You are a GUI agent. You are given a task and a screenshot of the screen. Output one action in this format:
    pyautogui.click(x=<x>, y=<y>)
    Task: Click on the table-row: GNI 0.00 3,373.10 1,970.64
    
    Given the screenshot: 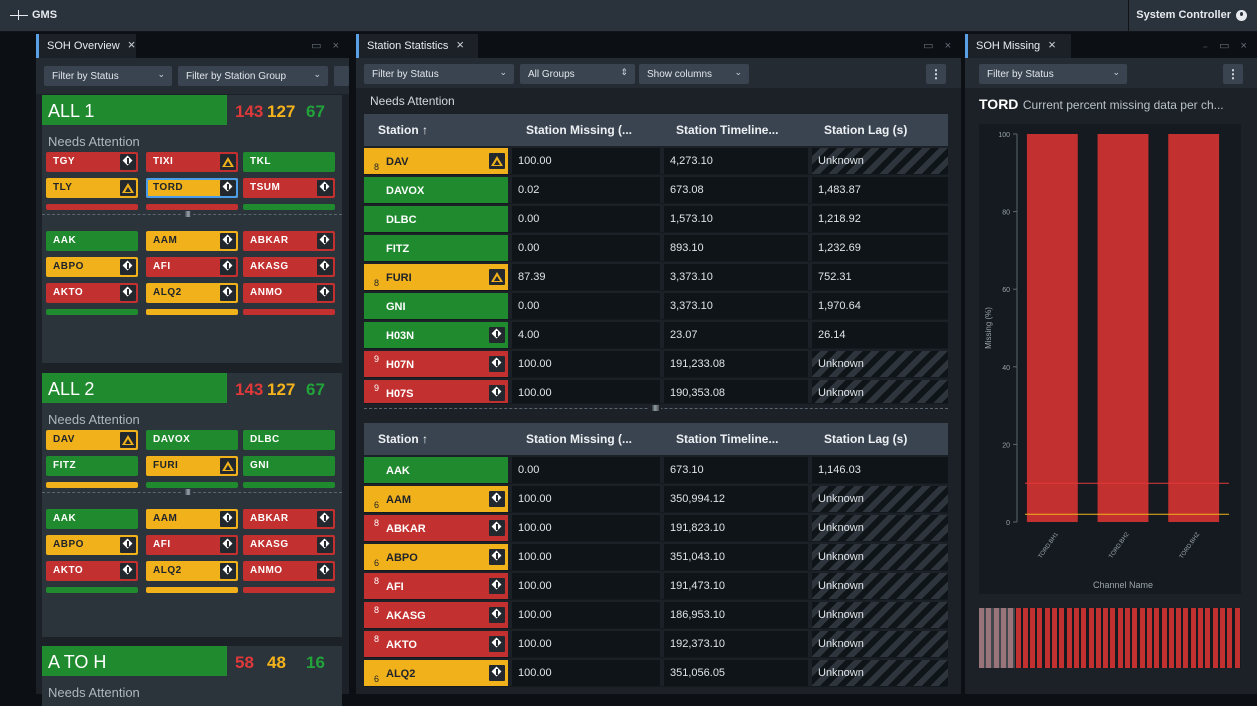 What is the action you would take?
    pyautogui.click(x=656, y=306)
    